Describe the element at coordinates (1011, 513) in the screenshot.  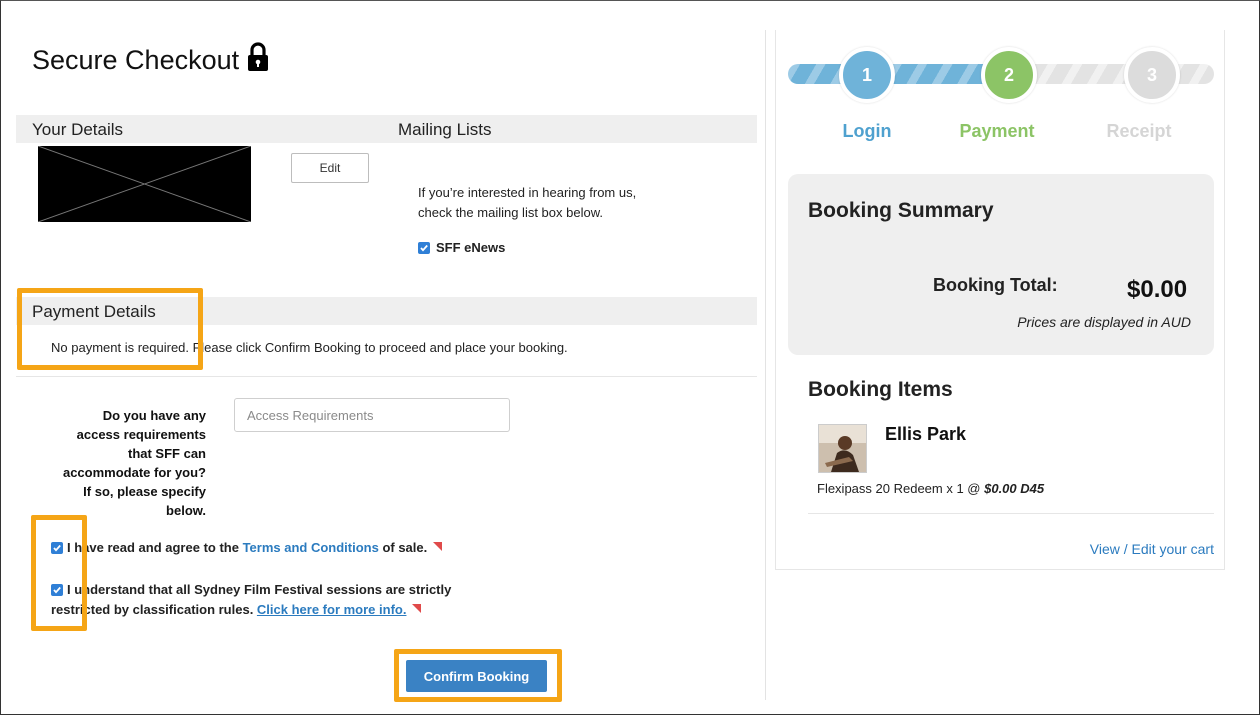
I see `items-divider` at that location.